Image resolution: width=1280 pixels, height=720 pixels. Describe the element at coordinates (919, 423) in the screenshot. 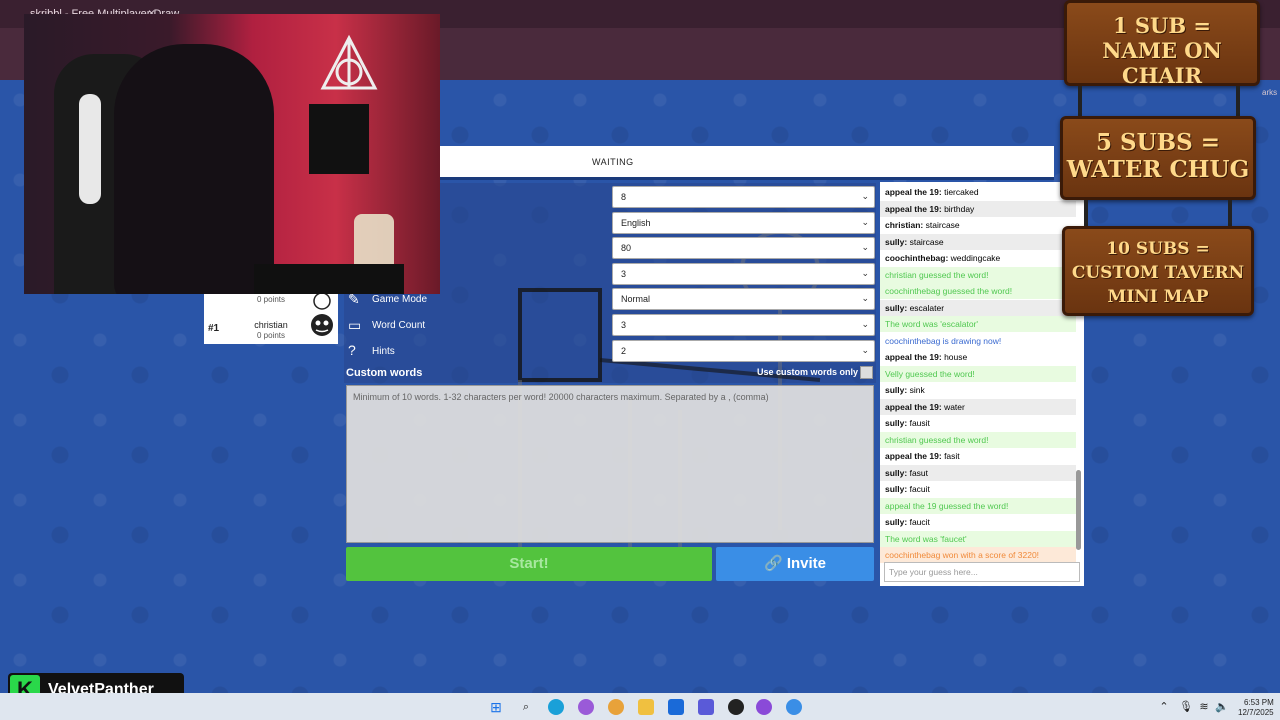

I see `chat-text: fausit` at that location.